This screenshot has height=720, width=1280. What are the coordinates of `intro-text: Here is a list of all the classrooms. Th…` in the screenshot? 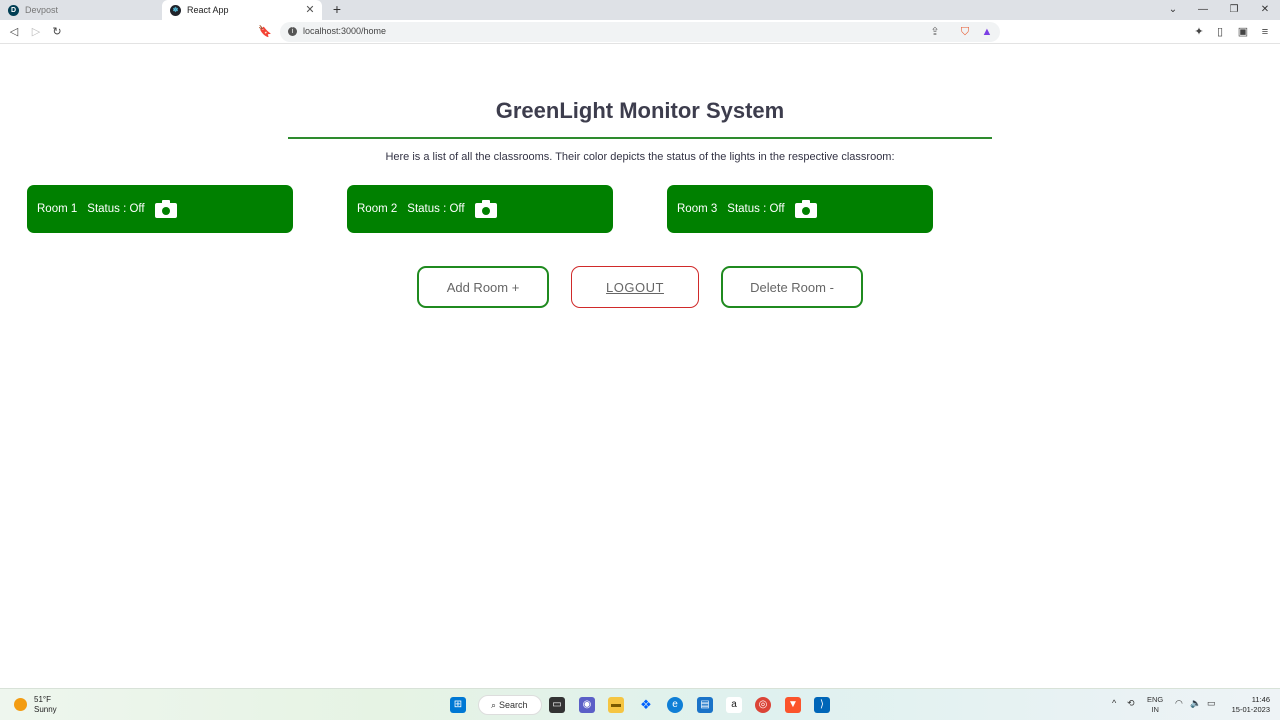 It's located at (640, 157).